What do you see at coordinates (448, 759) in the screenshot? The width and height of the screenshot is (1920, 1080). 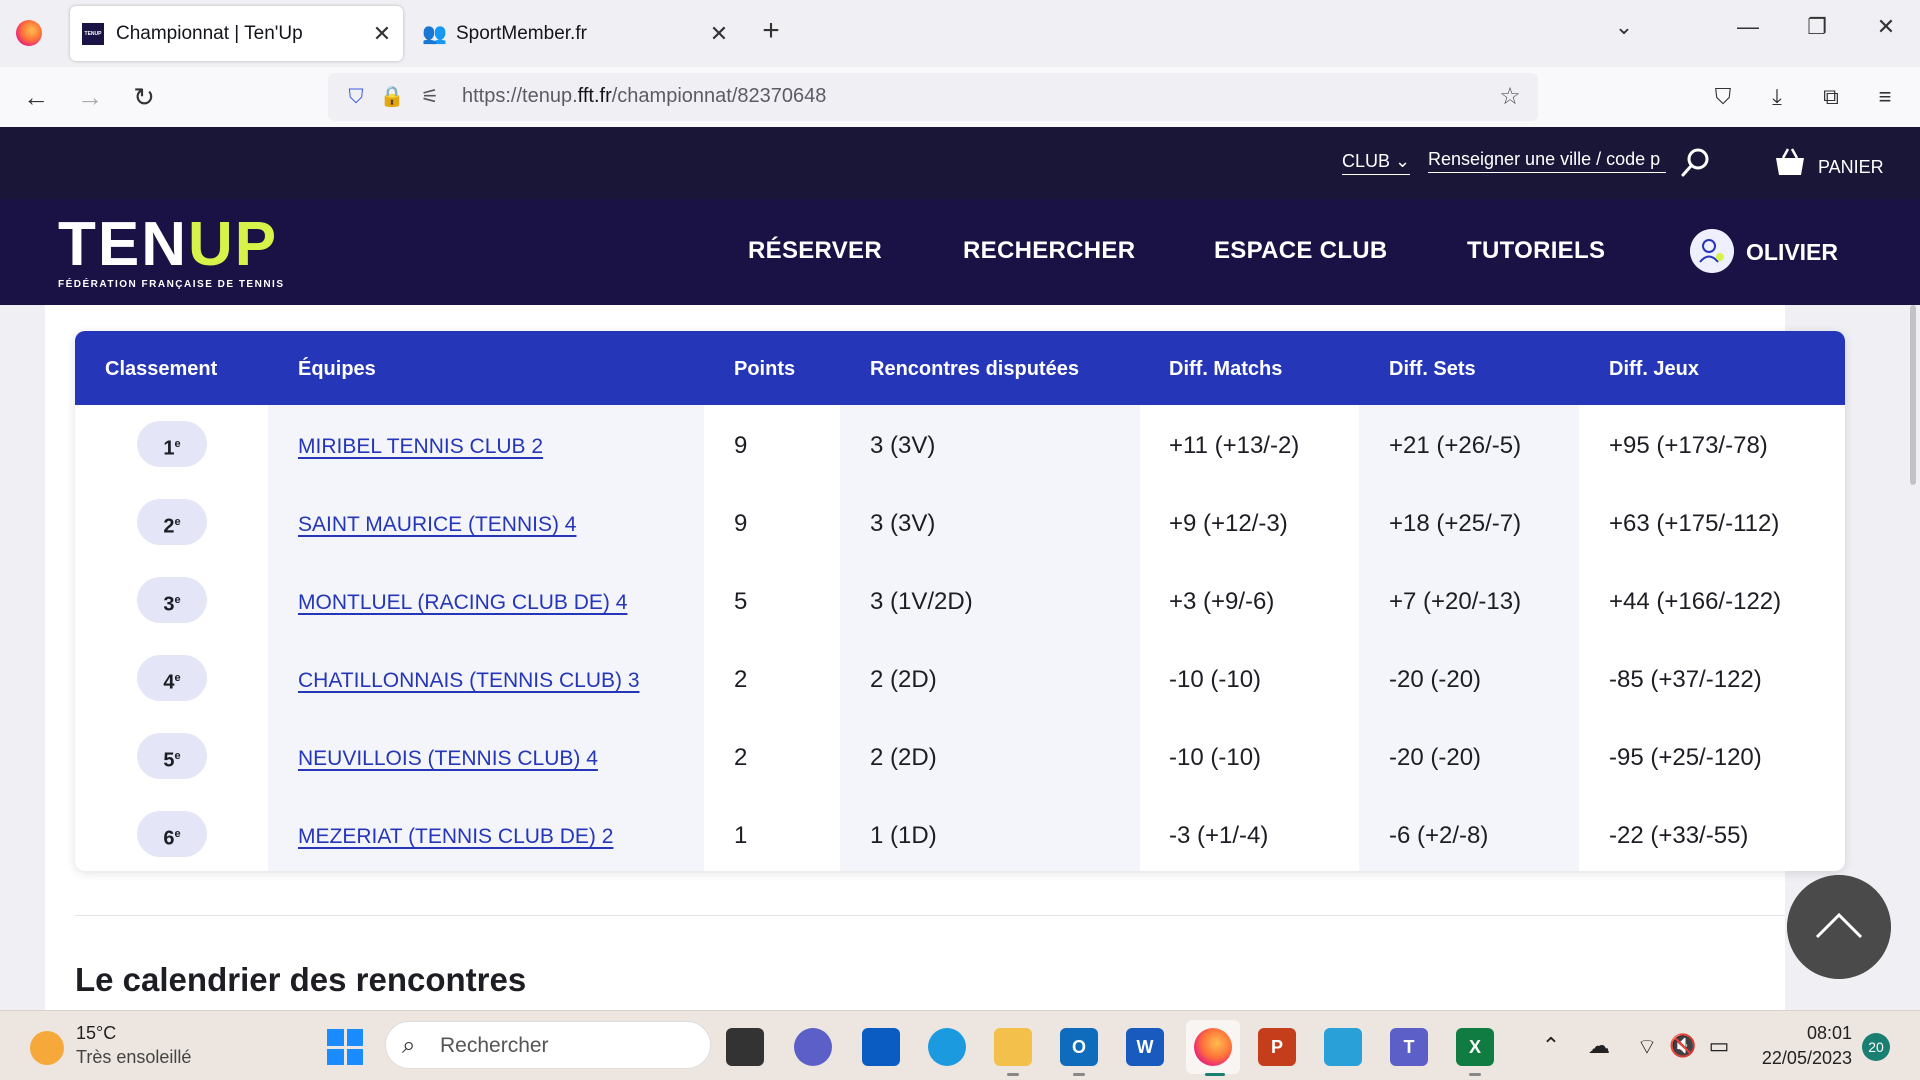 I see `team-link: NEUVILLOIS (TENNIS CLUB) 4` at bounding box center [448, 759].